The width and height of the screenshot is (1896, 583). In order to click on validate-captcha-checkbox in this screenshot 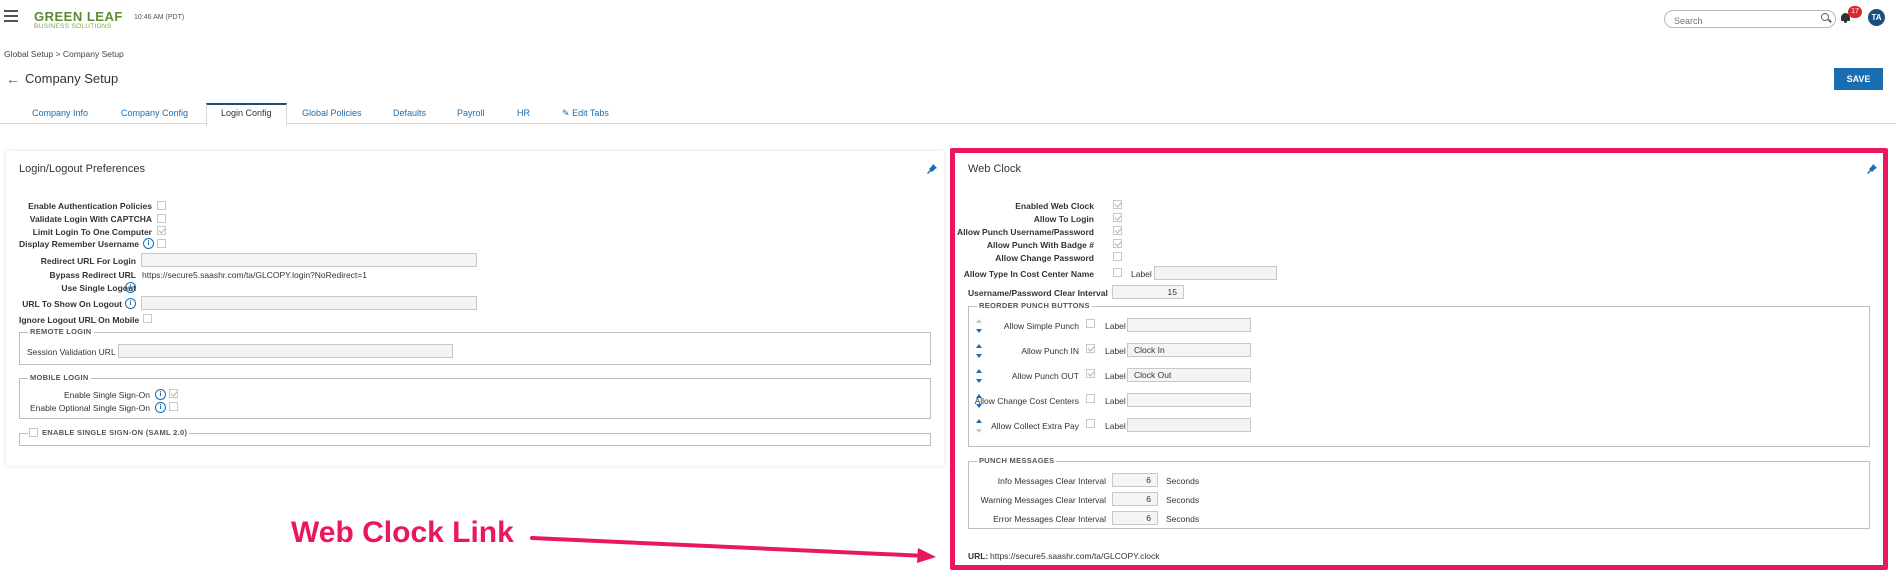, I will do `click(161, 218)`.